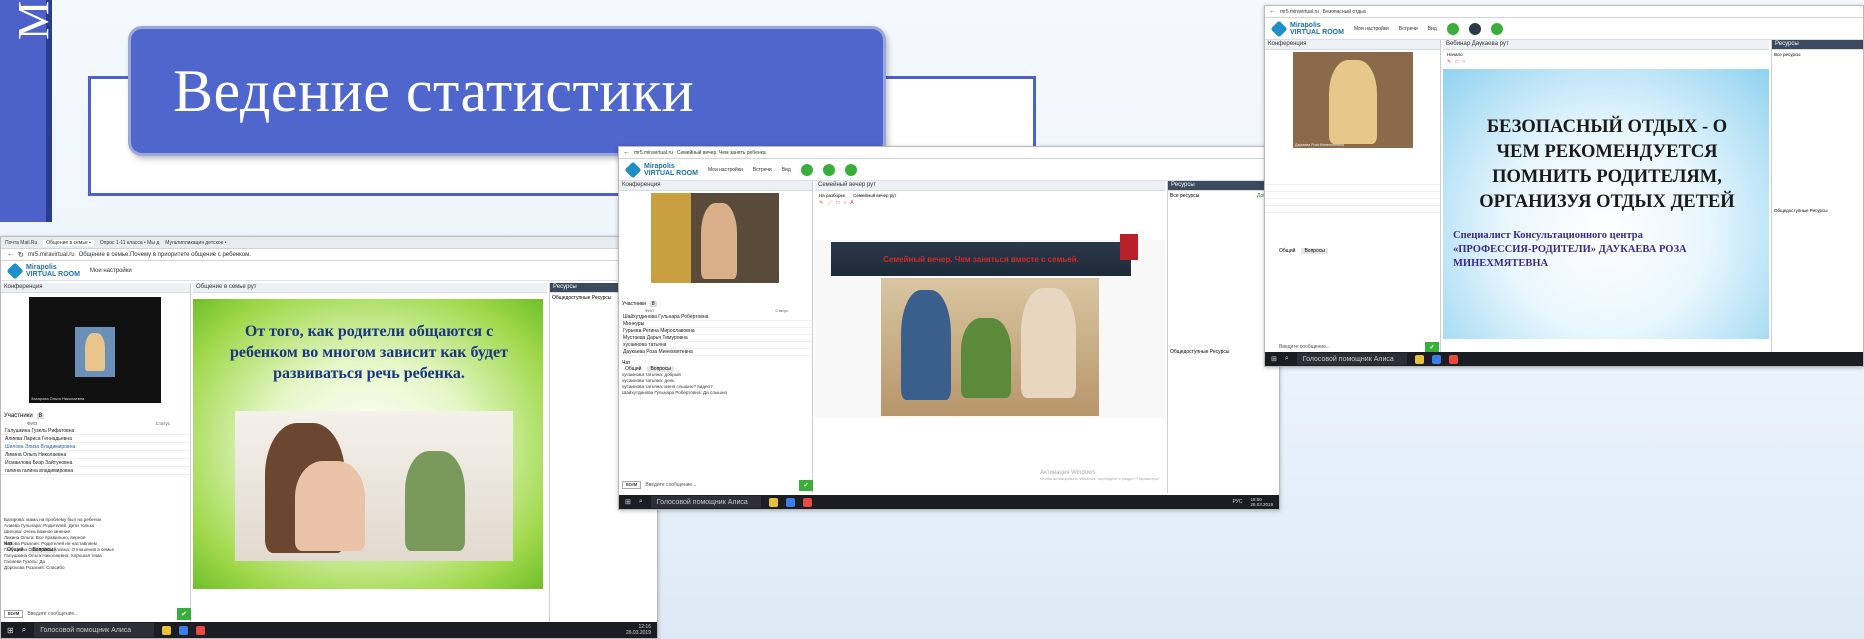 The width and height of the screenshot is (1864, 639). What do you see at coordinates (95, 463) in the screenshot?
I see `list-item: Исмаилова Бизр Зайтуновна` at bounding box center [95, 463].